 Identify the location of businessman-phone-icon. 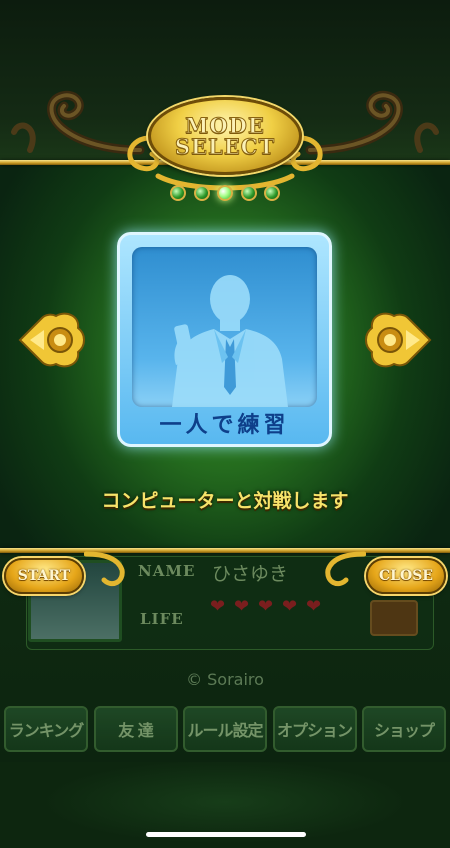
(230, 341).